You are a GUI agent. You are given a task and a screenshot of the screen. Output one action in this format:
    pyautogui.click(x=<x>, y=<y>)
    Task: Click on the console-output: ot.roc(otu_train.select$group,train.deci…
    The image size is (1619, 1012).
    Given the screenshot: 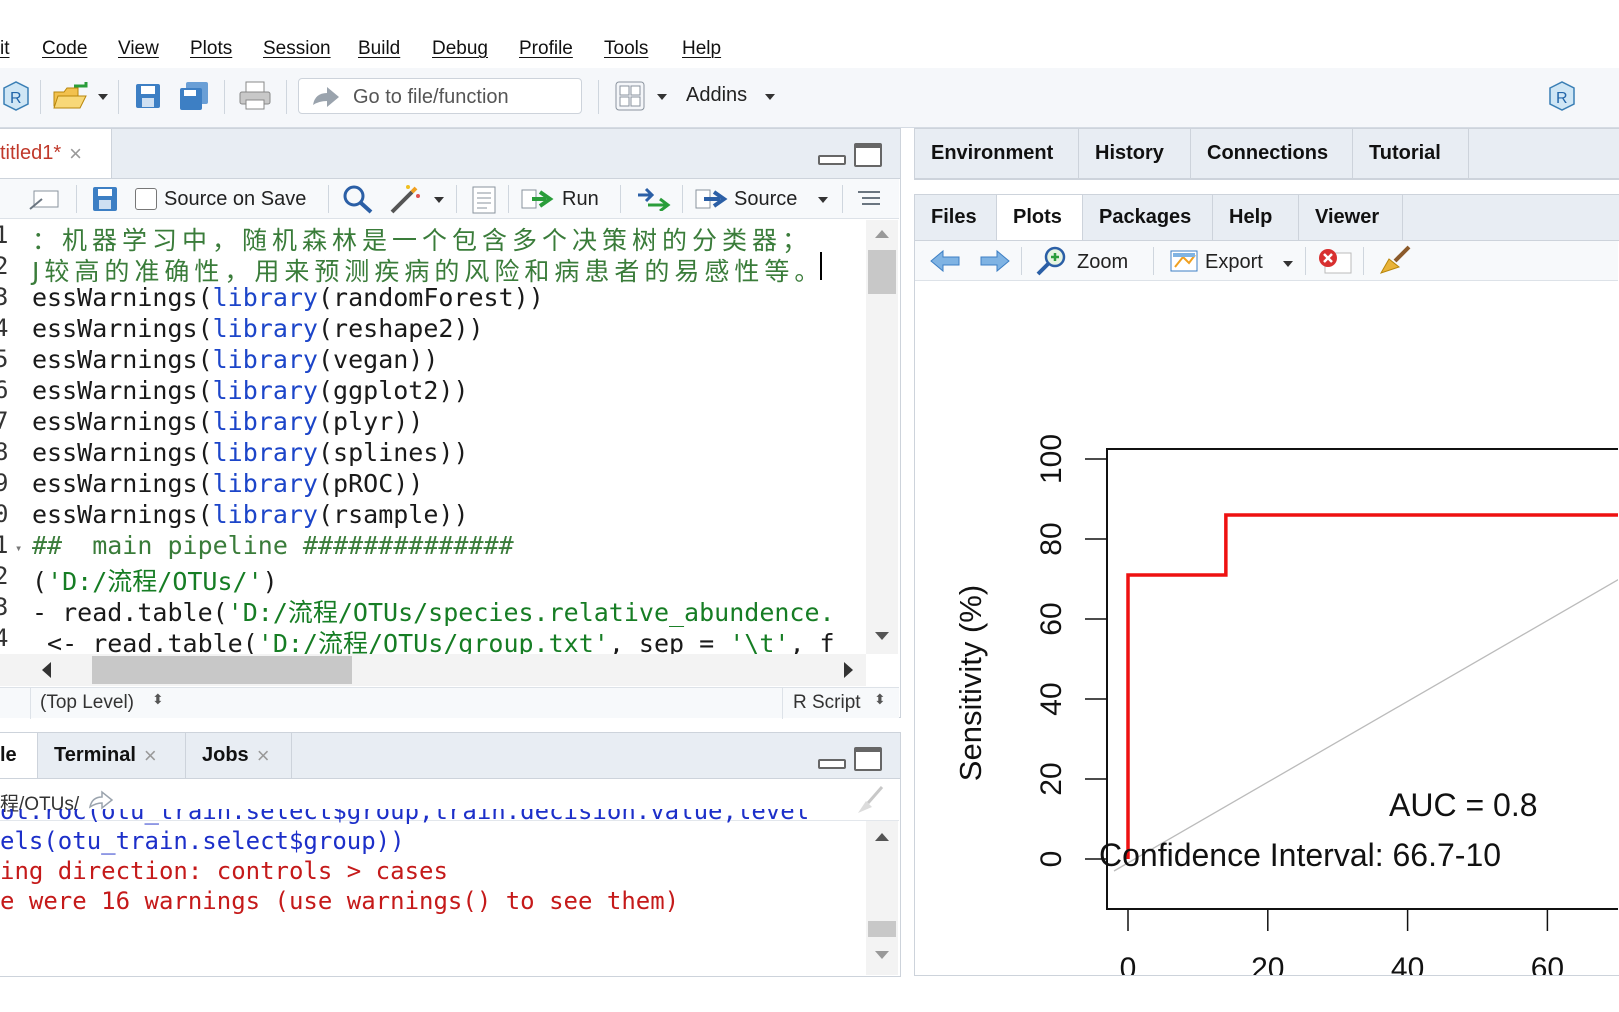 What is the action you would take?
    pyautogui.click(x=433, y=892)
    